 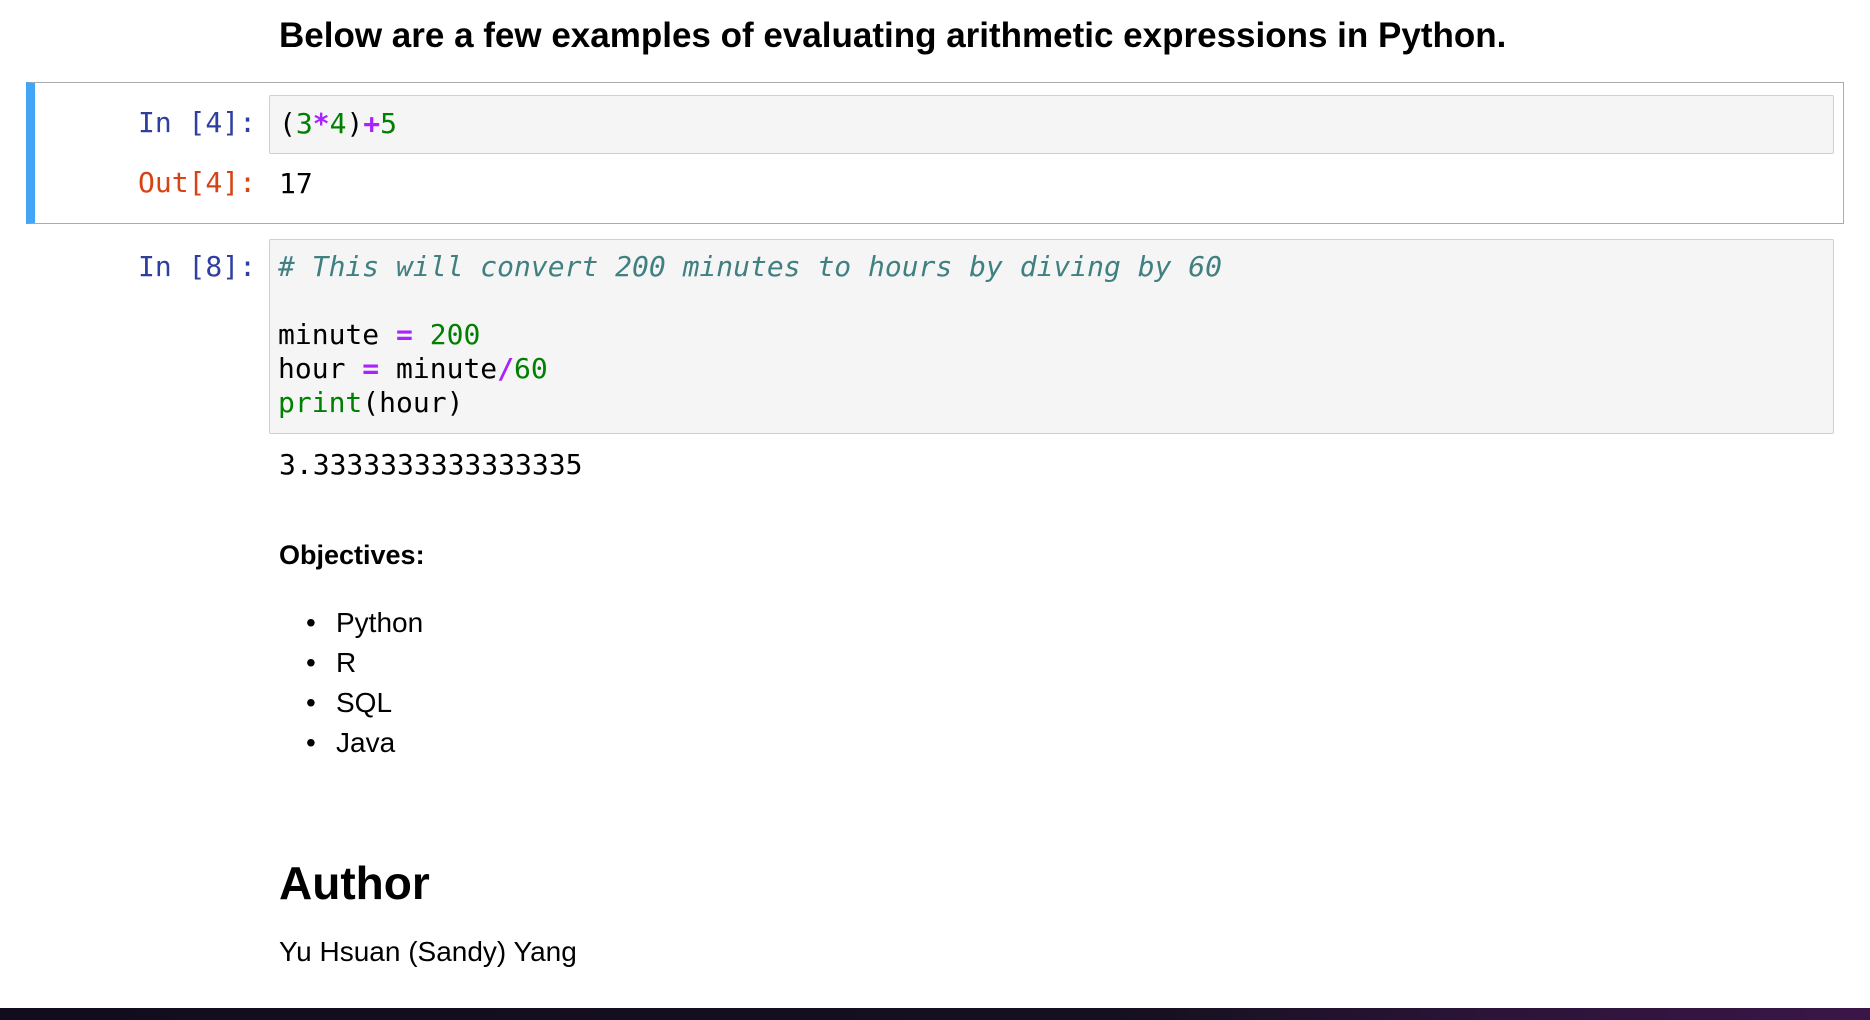 I want to click on input-prompt: In [8]:, so click(x=196, y=266).